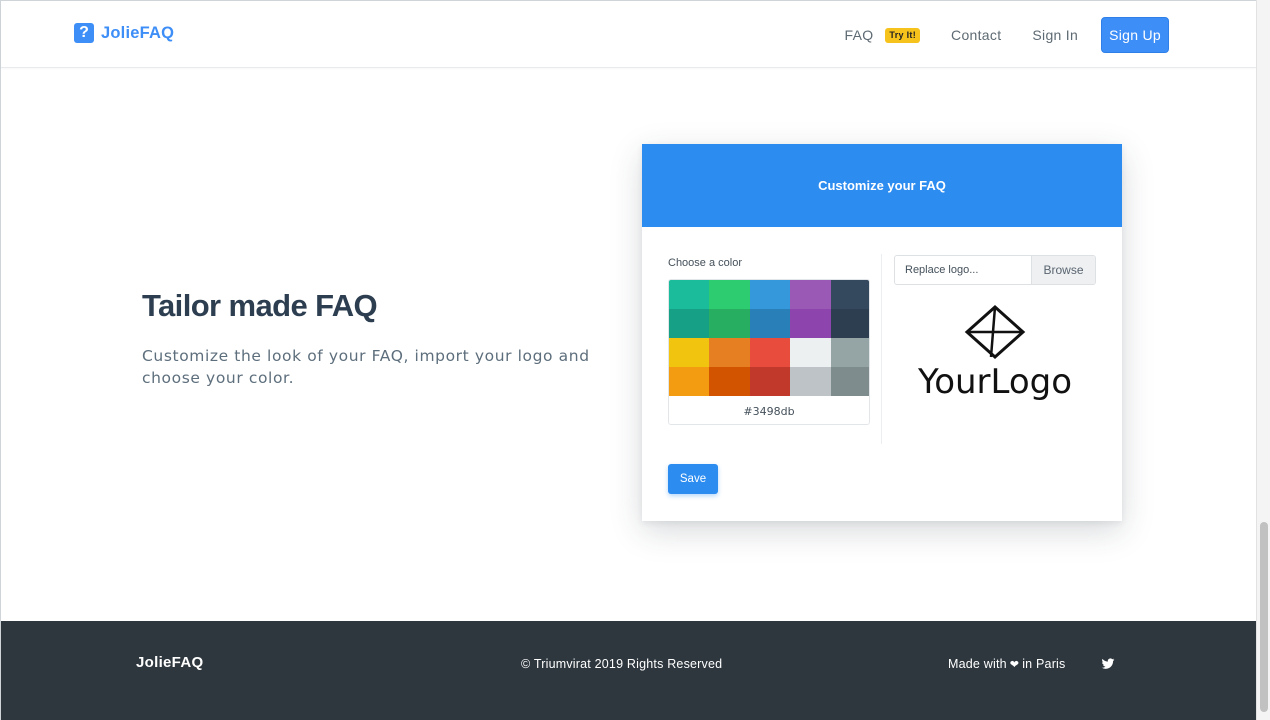  What do you see at coordinates (995, 332) in the screenshot?
I see `diamond-logo-icon` at bounding box center [995, 332].